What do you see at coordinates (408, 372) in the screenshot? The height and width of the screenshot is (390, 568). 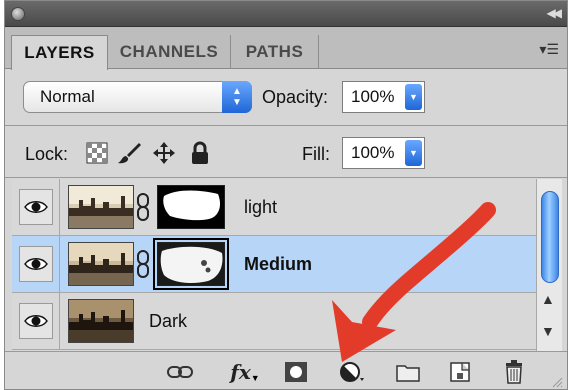 I see `new-group-folder-icon` at bounding box center [408, 372].